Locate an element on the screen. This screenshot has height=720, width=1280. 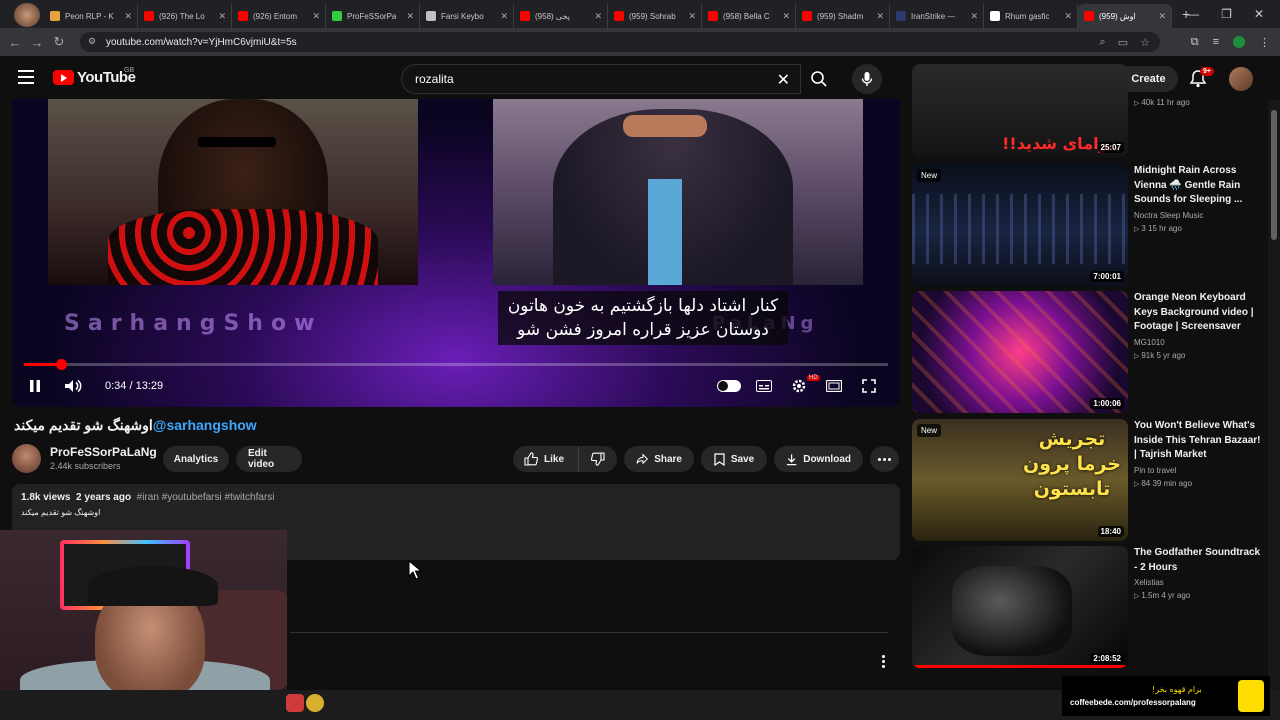
browser-tab: Farsi Keybo ✕ is located at coordinates (467, 16).